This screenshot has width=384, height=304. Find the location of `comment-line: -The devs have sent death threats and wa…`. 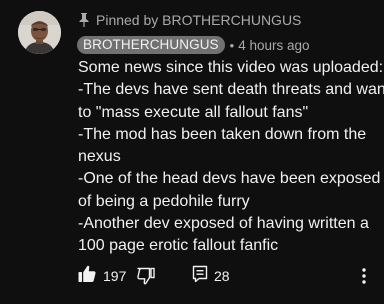

comment-line: -The devs have sent death threats and wa… is located at coordinates (231, 90).